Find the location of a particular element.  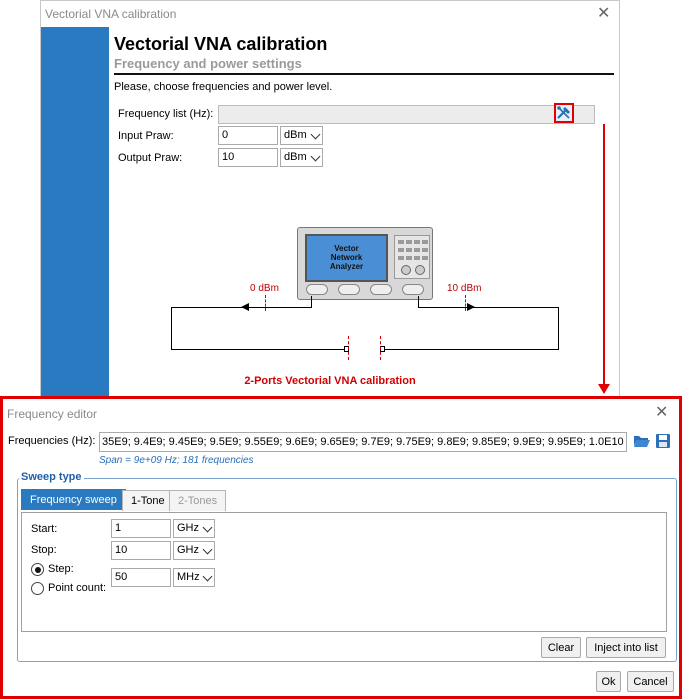

step-unit-select: MHz is located at coordinates (194, 577).